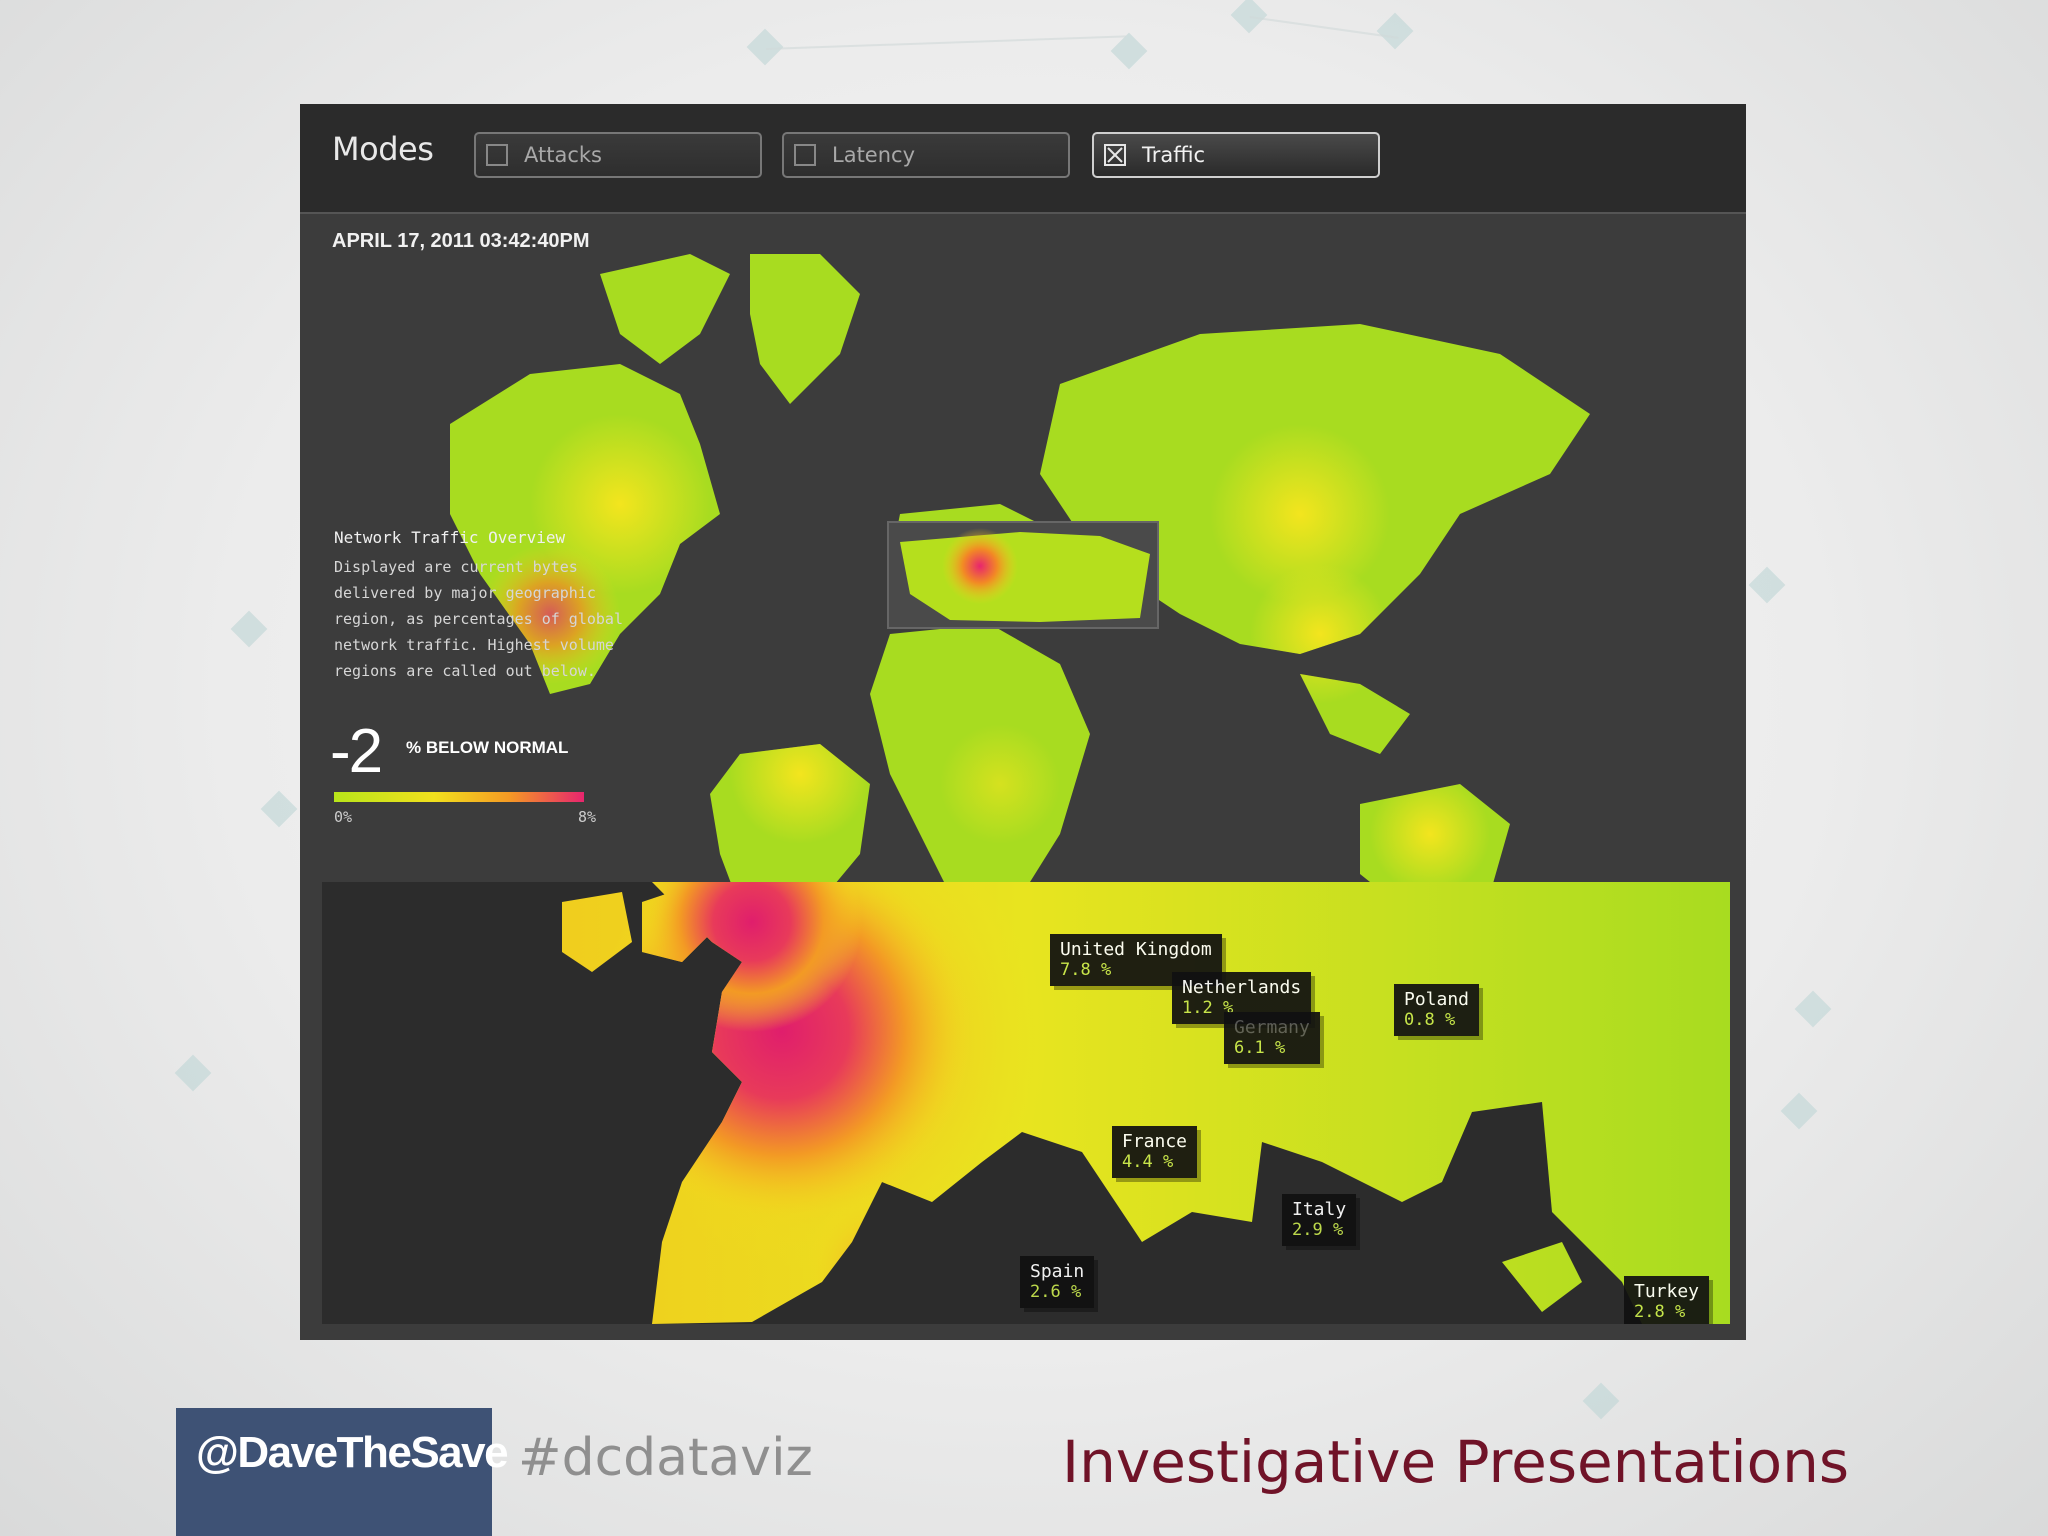 Image resolution: width=2048 pixels, height=1536 pixels. I want to click on delta-label: % BELOW NORMAL, so click(487, 747).